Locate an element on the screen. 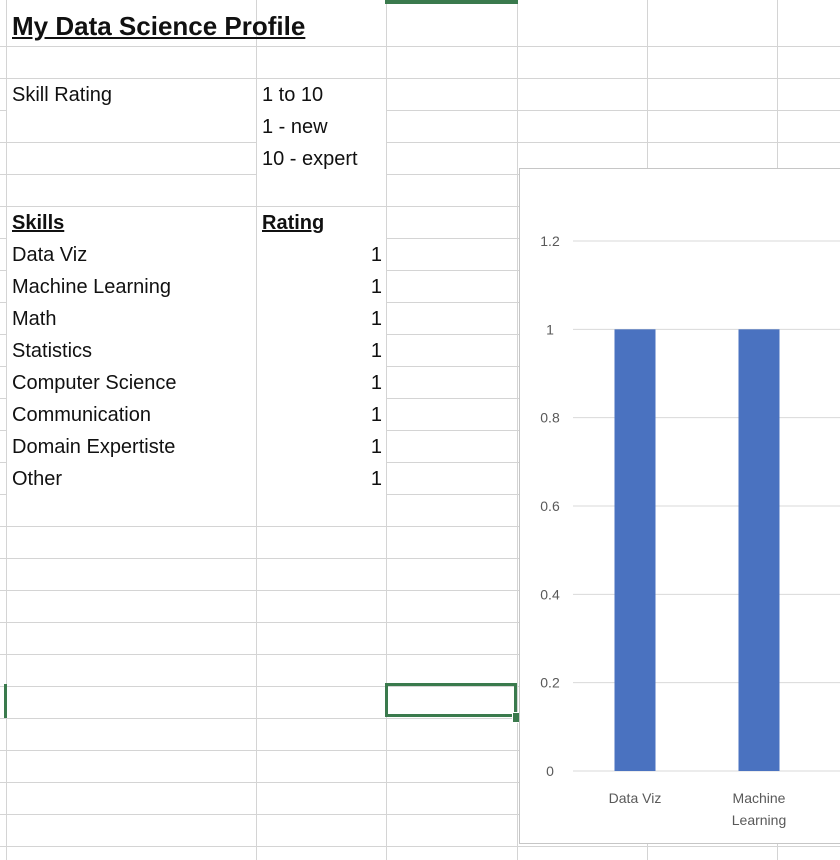  x-tick-label: Data Viz is located at coordinates (635, 798).